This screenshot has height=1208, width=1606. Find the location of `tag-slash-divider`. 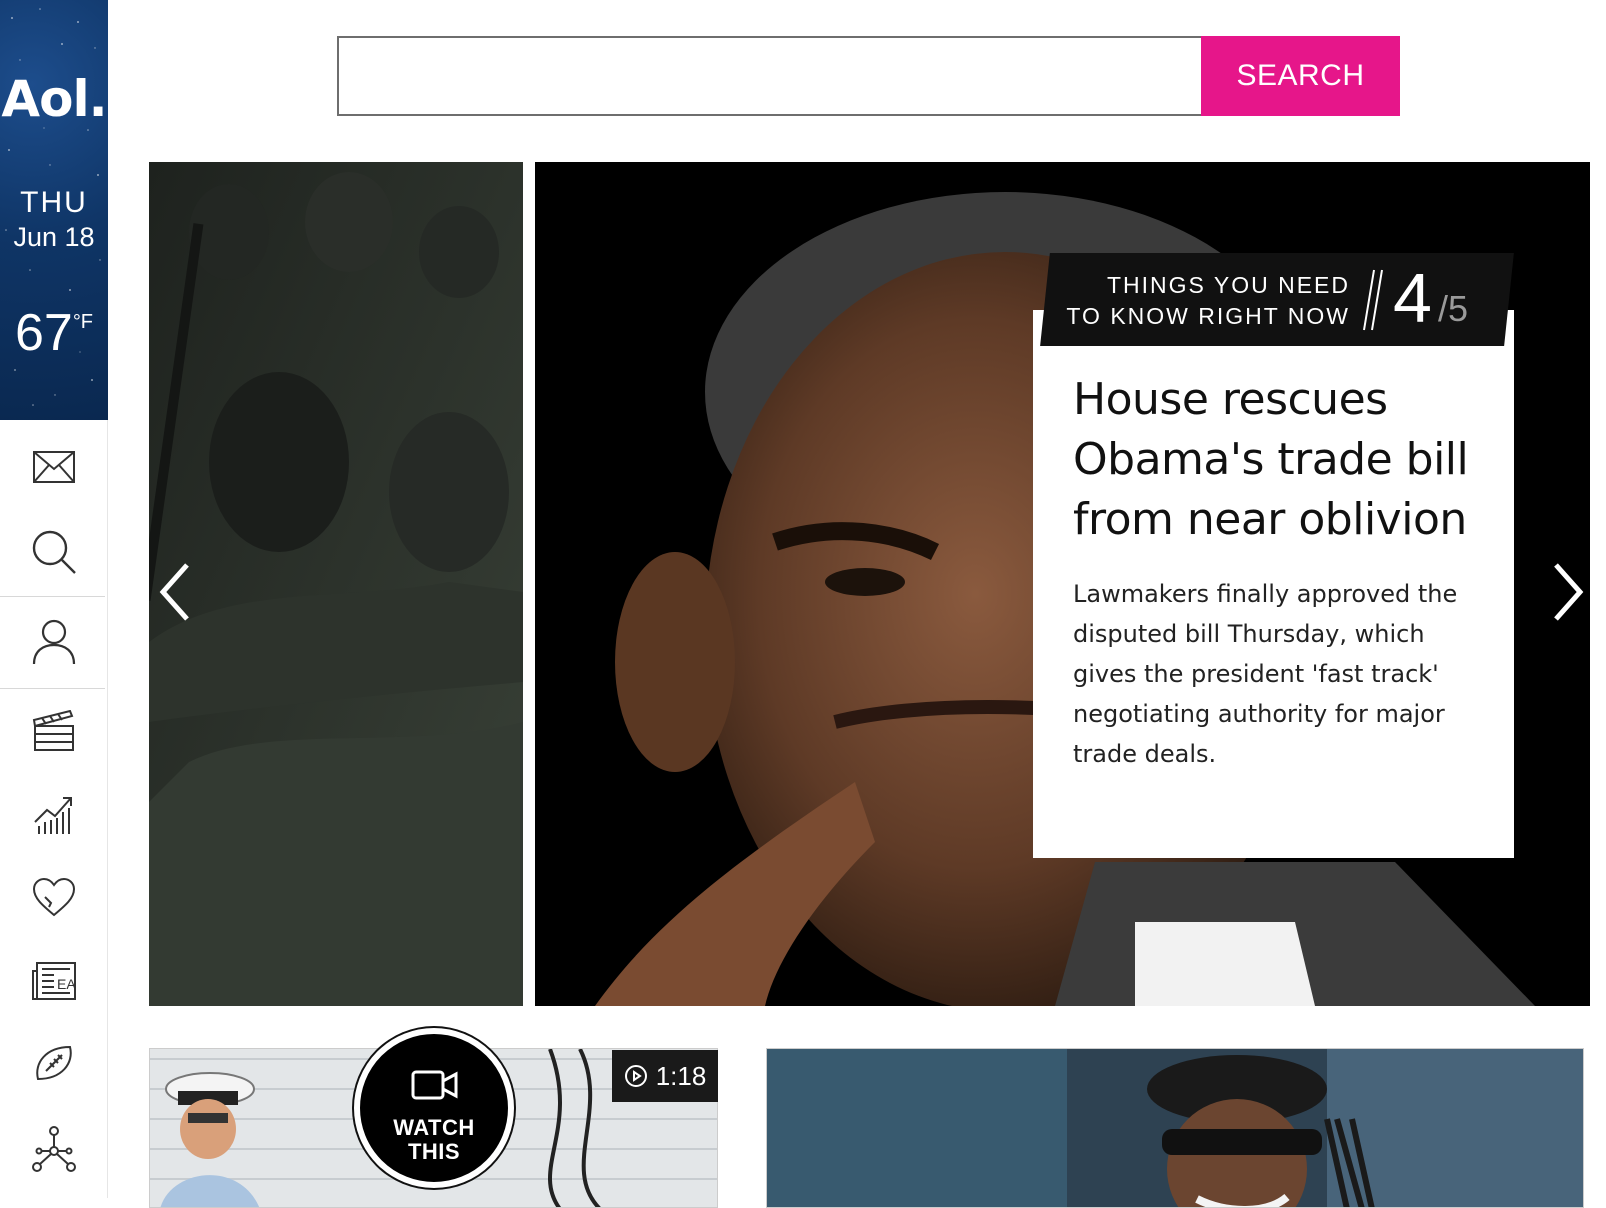

tag-slash-divider is located at coordinates (1373, 300).